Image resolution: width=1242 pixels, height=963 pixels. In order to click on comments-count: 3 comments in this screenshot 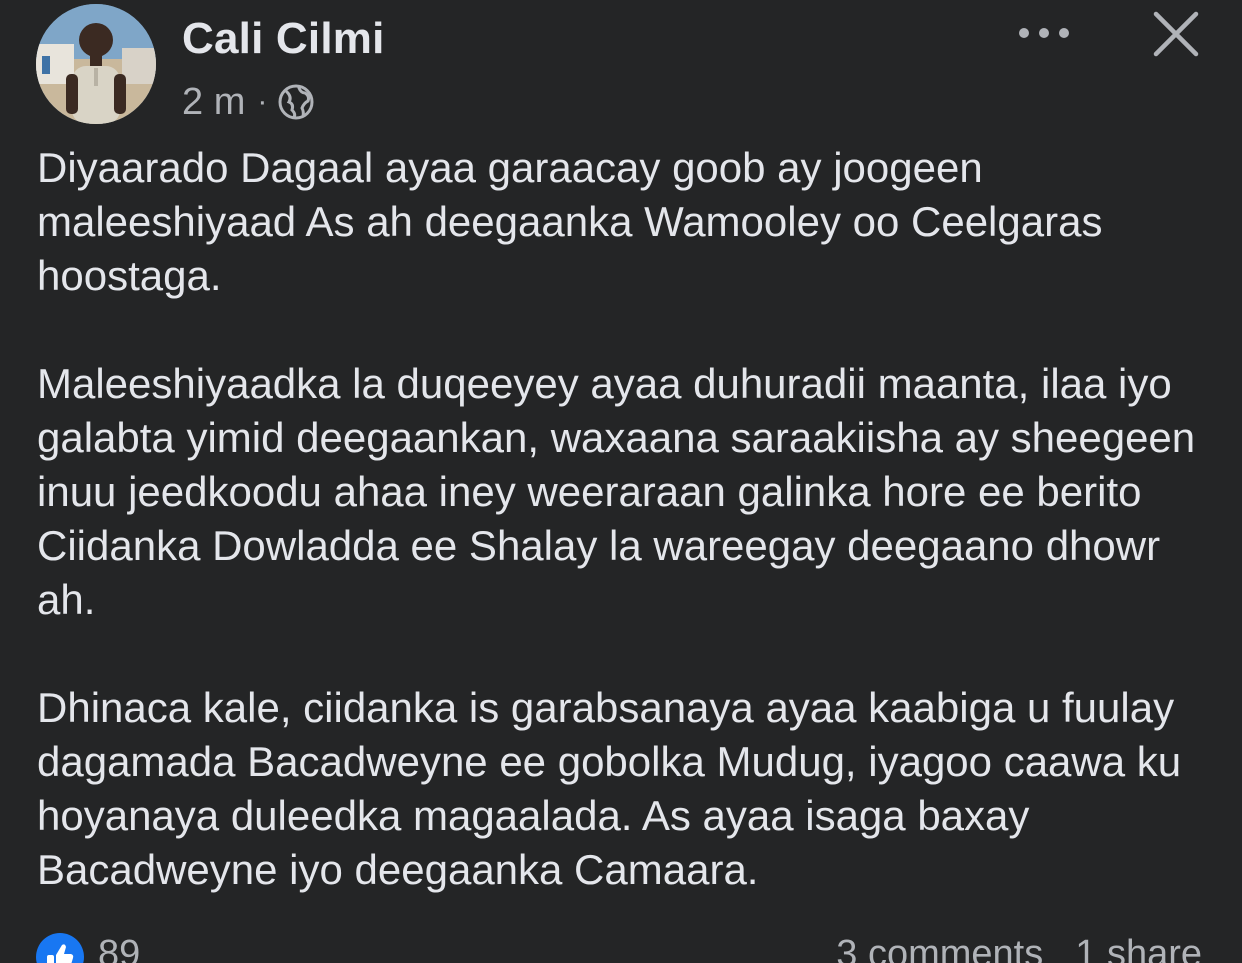, I will do `click(939, 948)`.